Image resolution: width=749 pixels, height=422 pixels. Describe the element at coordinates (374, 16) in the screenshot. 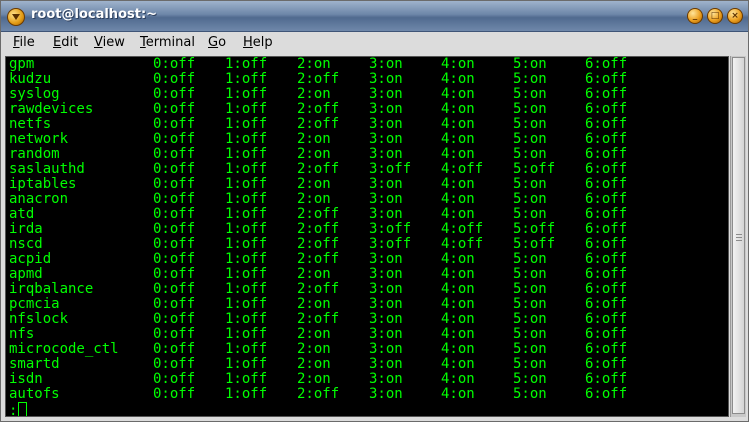

I see `title-bar: root@localhost:~ _ □ ×` at that location.